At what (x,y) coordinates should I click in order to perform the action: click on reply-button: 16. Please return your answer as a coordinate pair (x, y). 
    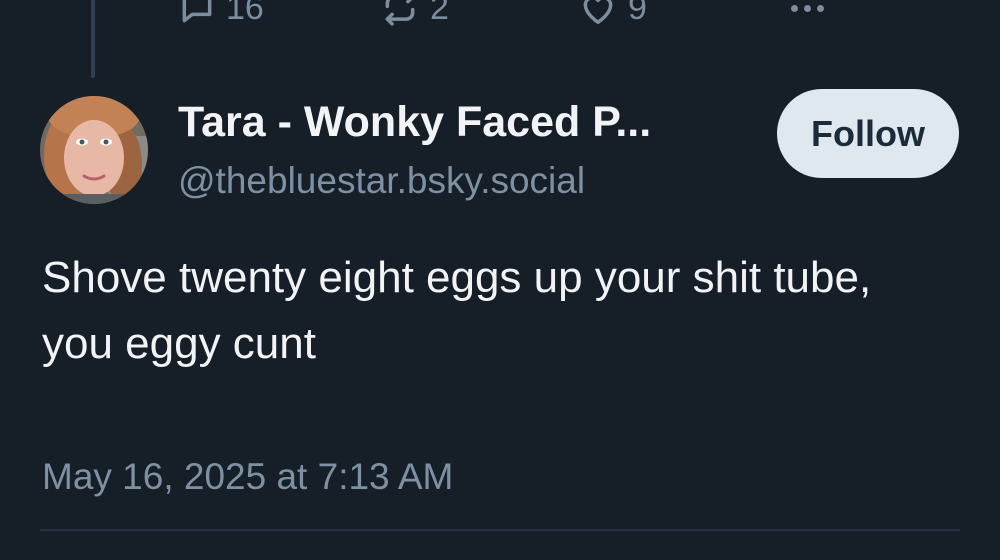
    Looking at the image, I should click on (279, 13).